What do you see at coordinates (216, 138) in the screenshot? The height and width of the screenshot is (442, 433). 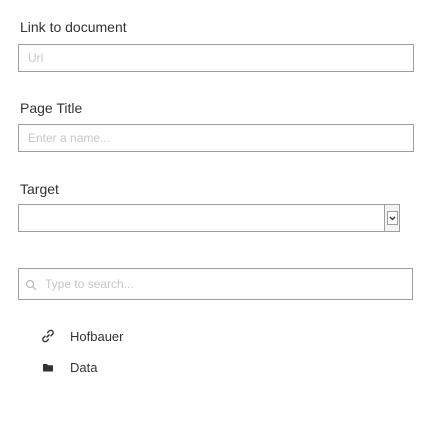 I see `page-title-input` at bounding box center [216, 138].